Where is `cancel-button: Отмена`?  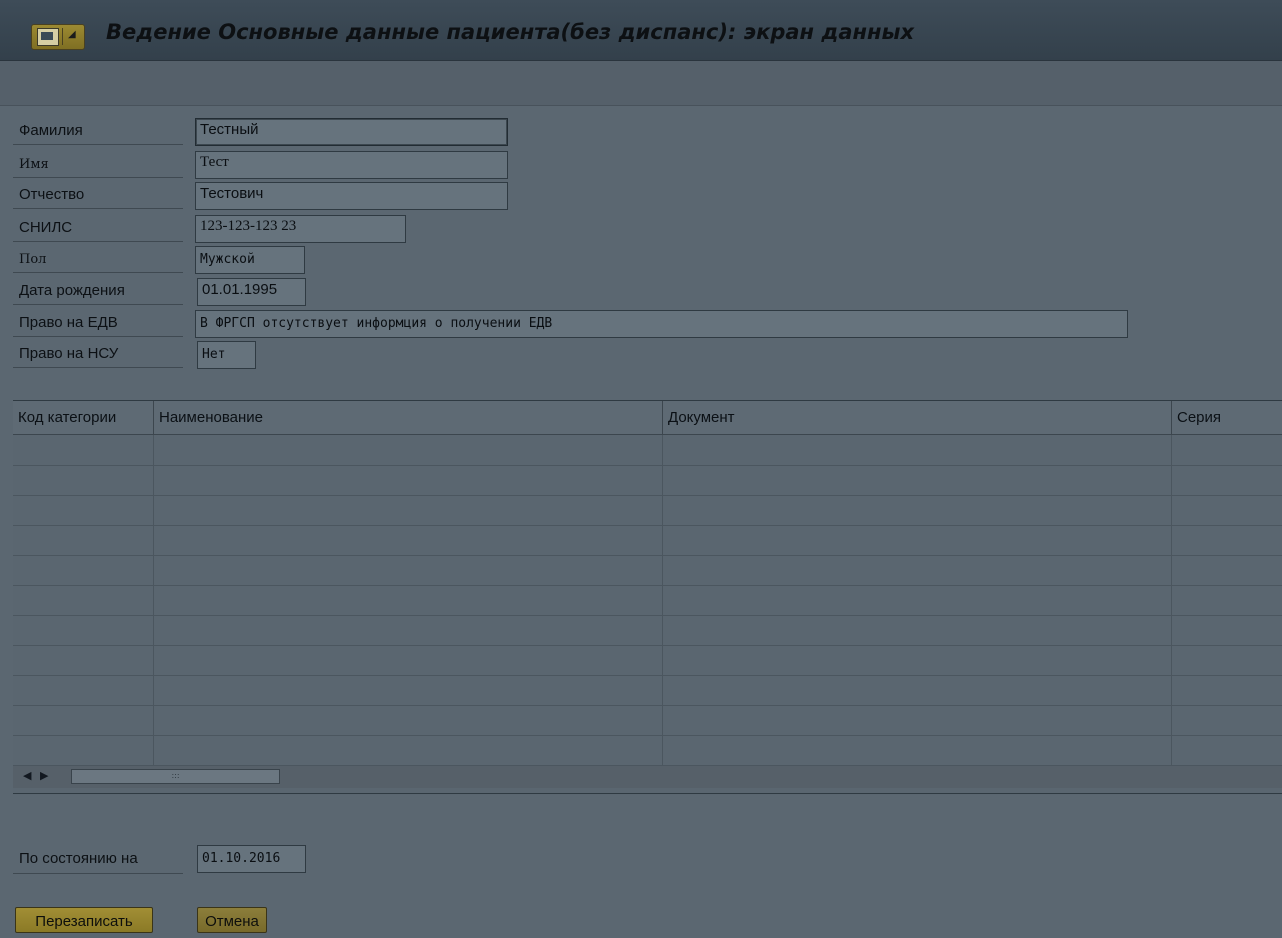 cancel-button: Отмена is located at coordinates (232, 920).